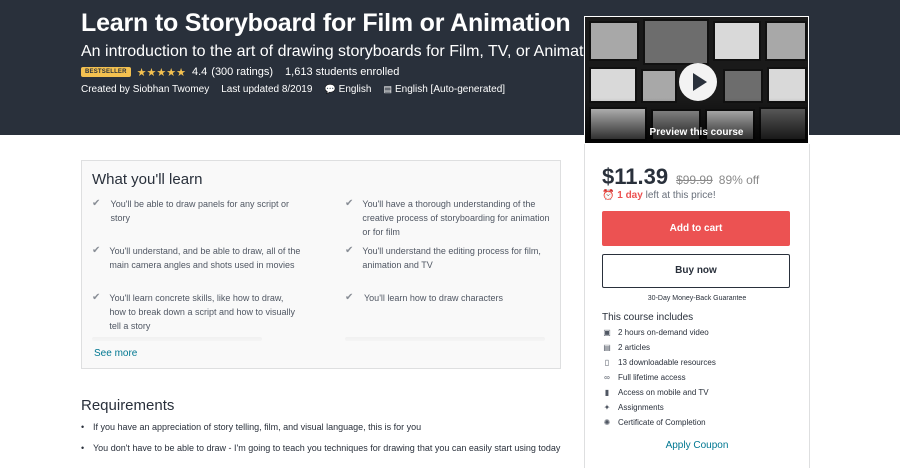 The height and width of the screenshot is (468, 900). I want to click on see-more-link: See more, so click(115, 353).